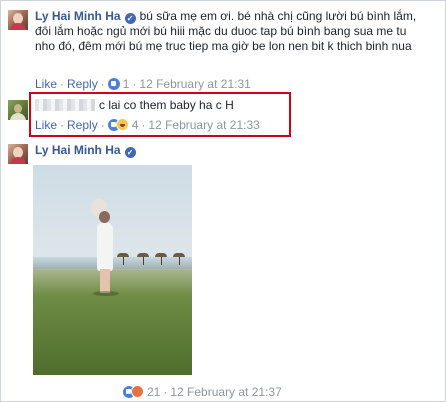 This screenshot has height=402, width=446. Describe the element at coordinates (65, 105) in the screenshot. I see `redacted-author` at that location.